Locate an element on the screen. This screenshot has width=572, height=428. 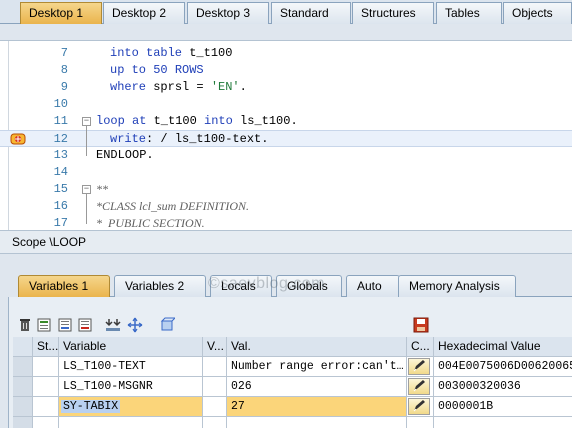
line-number: 12 is located at coordinates (60, 139).